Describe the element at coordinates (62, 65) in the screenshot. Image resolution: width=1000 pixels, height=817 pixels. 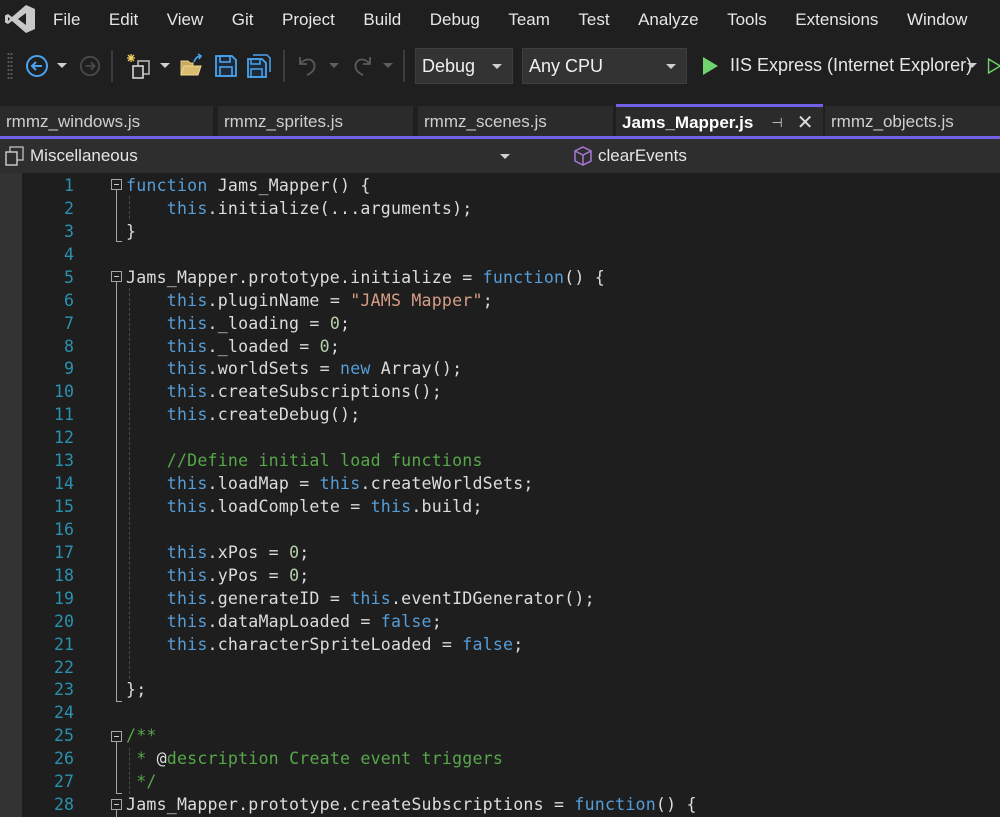
I see `navigate-back-dropdown` at that location.